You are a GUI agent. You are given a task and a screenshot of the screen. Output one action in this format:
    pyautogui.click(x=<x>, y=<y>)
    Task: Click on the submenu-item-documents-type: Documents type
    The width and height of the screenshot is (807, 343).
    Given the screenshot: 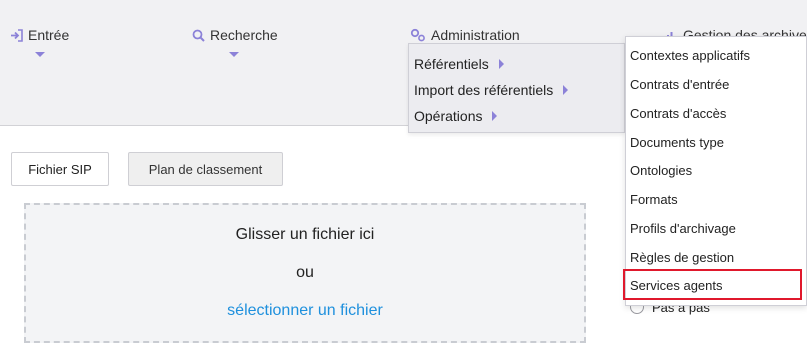 What is the action you would take?
    pyautogui.click(x=677, y=142)
    